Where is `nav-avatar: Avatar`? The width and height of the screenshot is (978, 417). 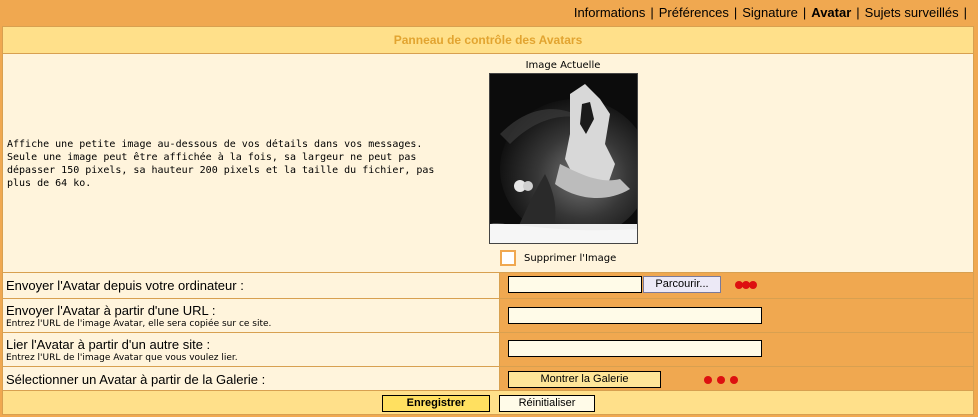 nav-avatar: Avatar is located at coordinates (831, 12).